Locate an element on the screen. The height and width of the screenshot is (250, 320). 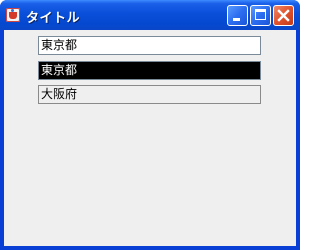
java-cup-icon is located at coordinates (13, 15).